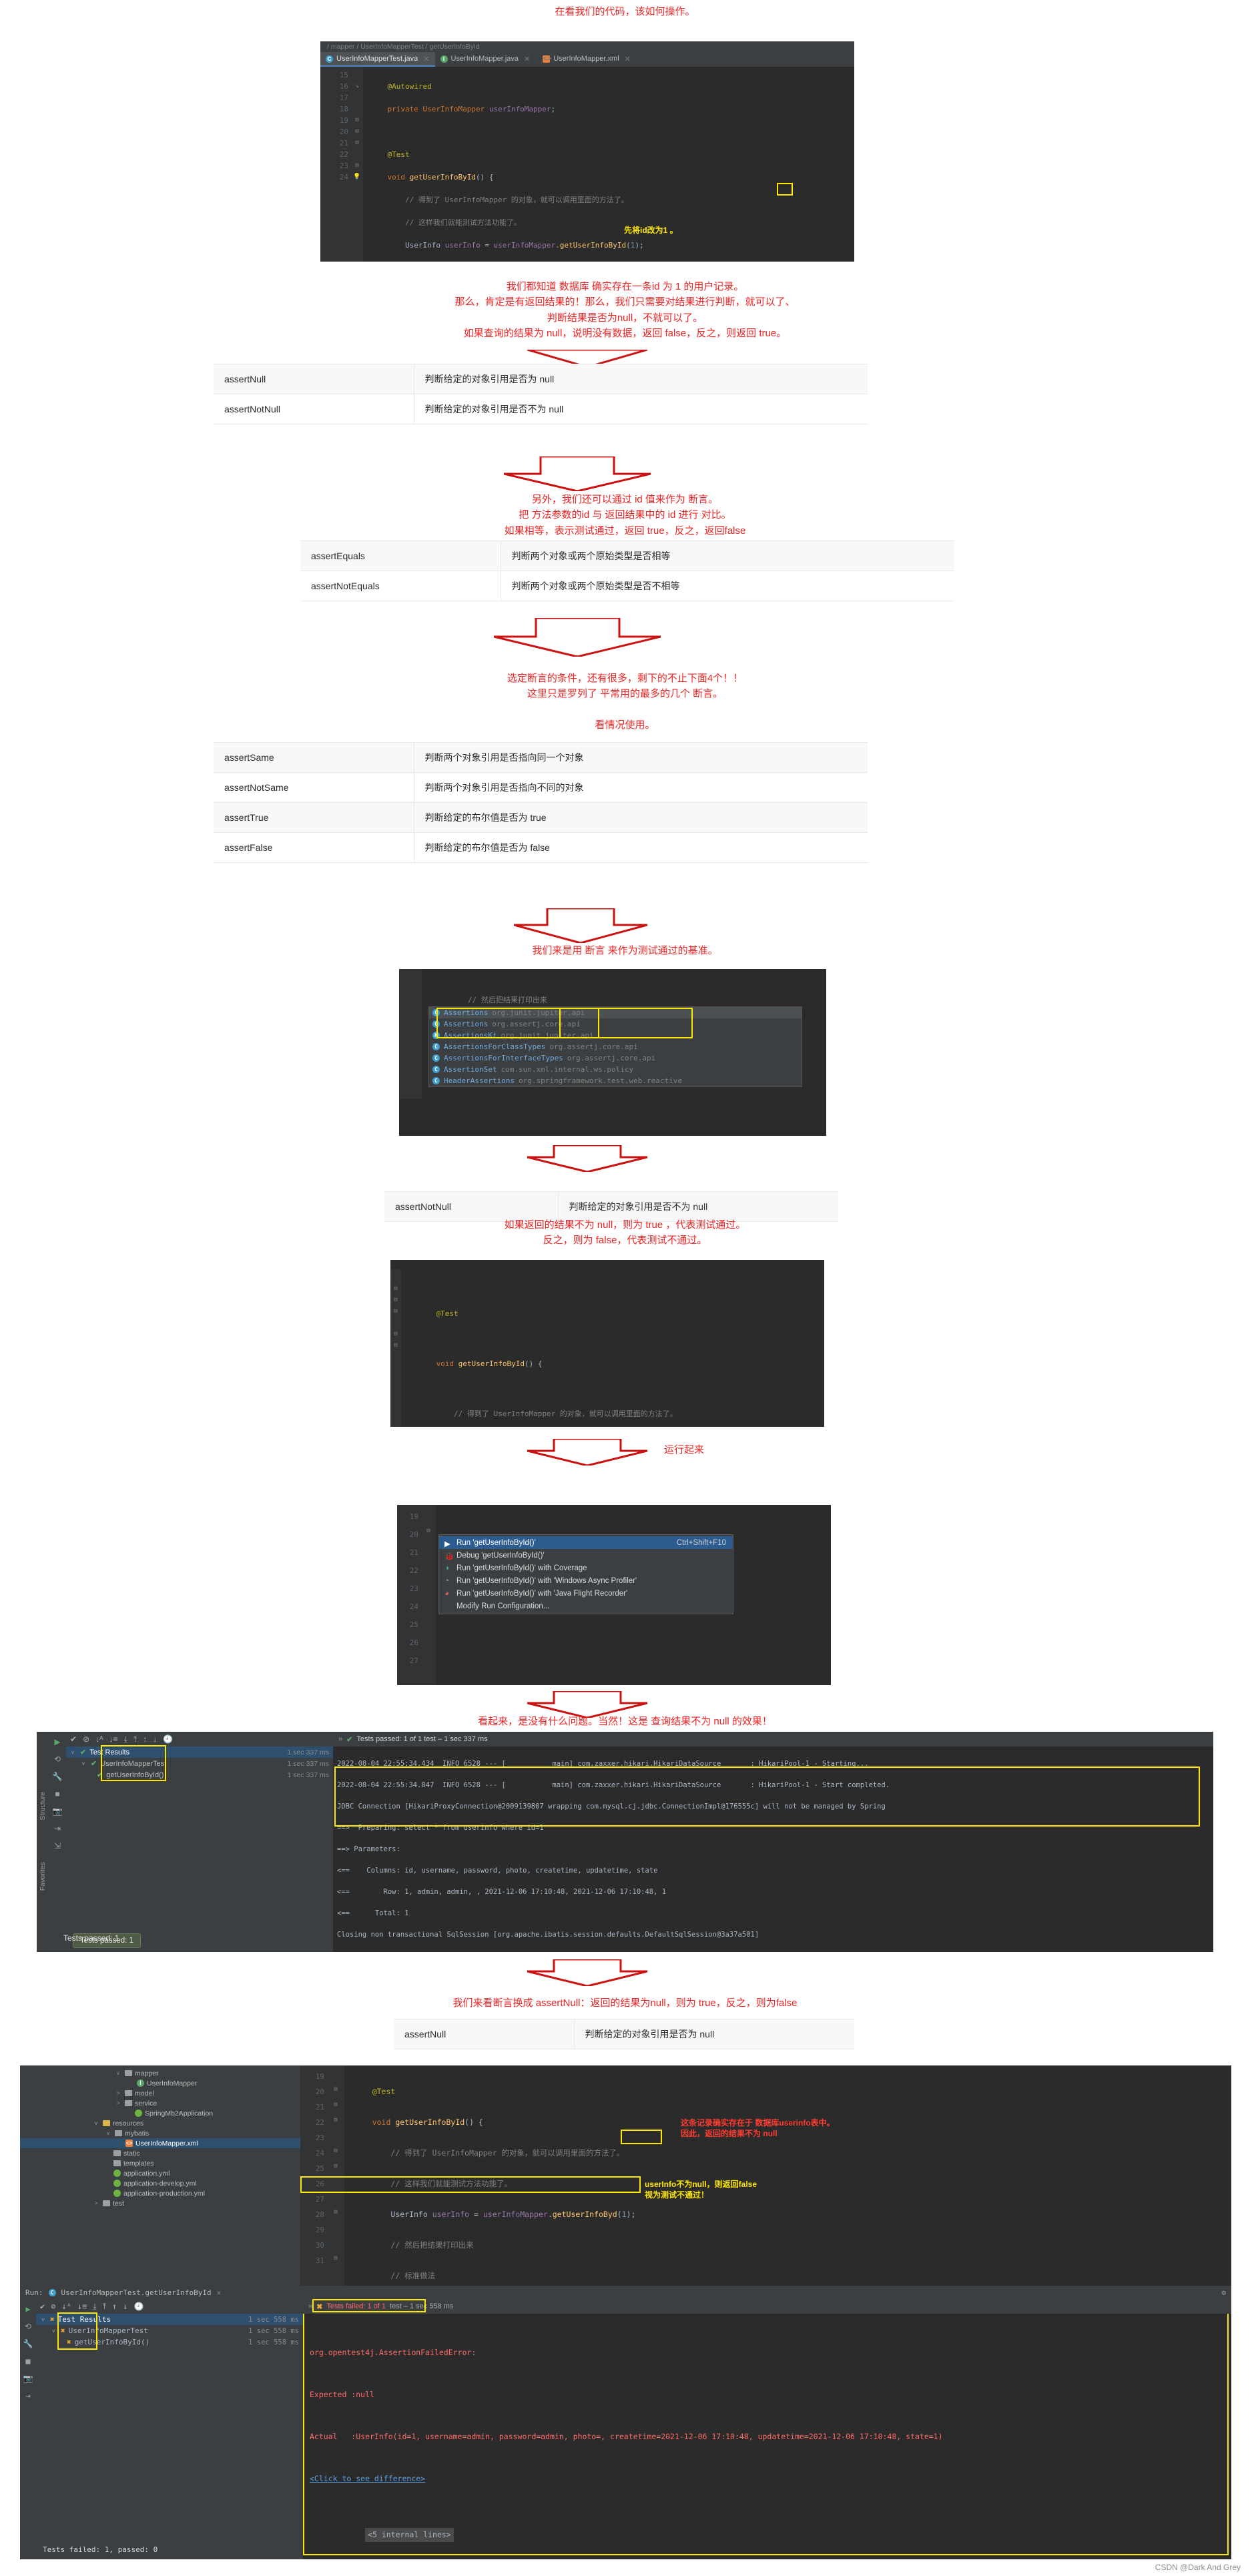 The width and height of the screenshot is (1250, 2576). Describe the element at coordinates (160, 2113) in the screenshot. I see `tree-node-springmb2application: SpringMb2Application` at that location.